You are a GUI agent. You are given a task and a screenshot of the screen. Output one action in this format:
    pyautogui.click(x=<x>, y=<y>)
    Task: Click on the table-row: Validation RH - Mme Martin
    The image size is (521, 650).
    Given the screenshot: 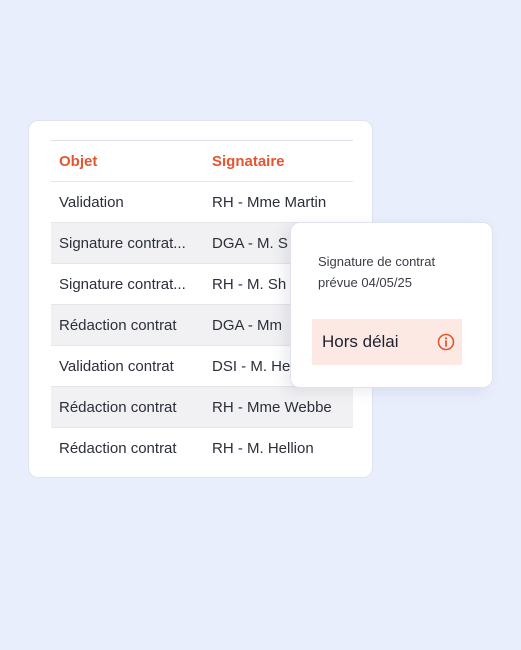 What is the action you would take?
    pyautogui.click(x=202, y=202)
    